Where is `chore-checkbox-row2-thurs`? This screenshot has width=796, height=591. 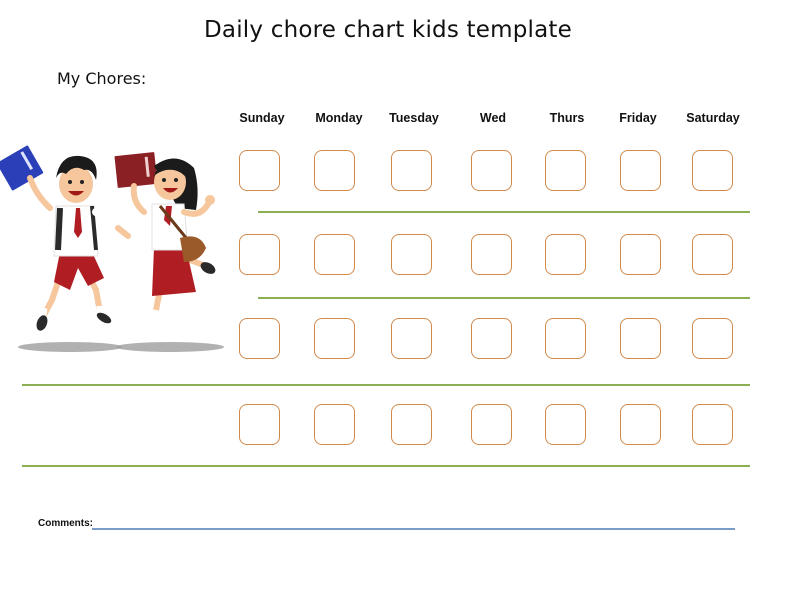 chore-checkbox-row2-thurs is located at coordinates (565, 254).